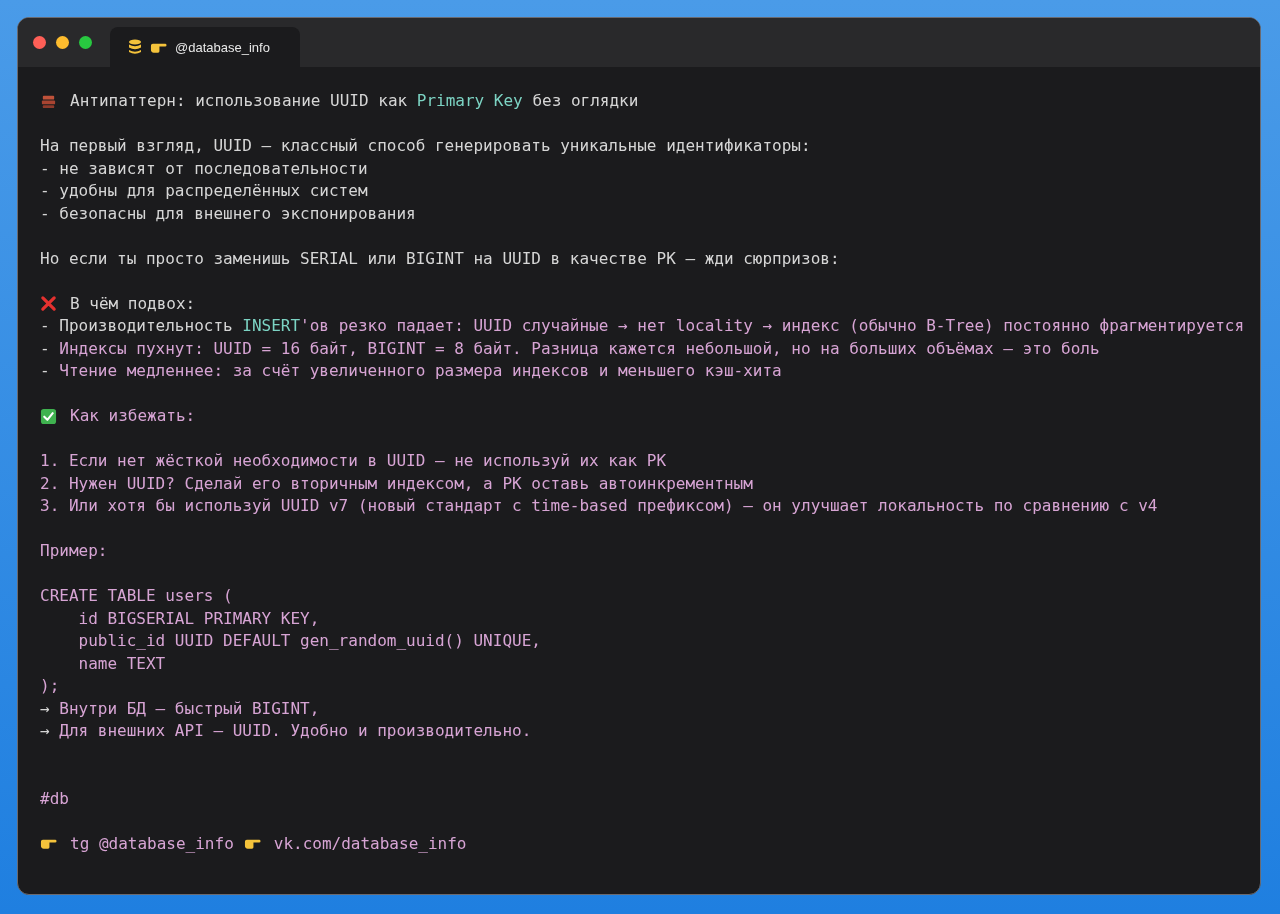  I want to click on check-icon, so click(48, 416).